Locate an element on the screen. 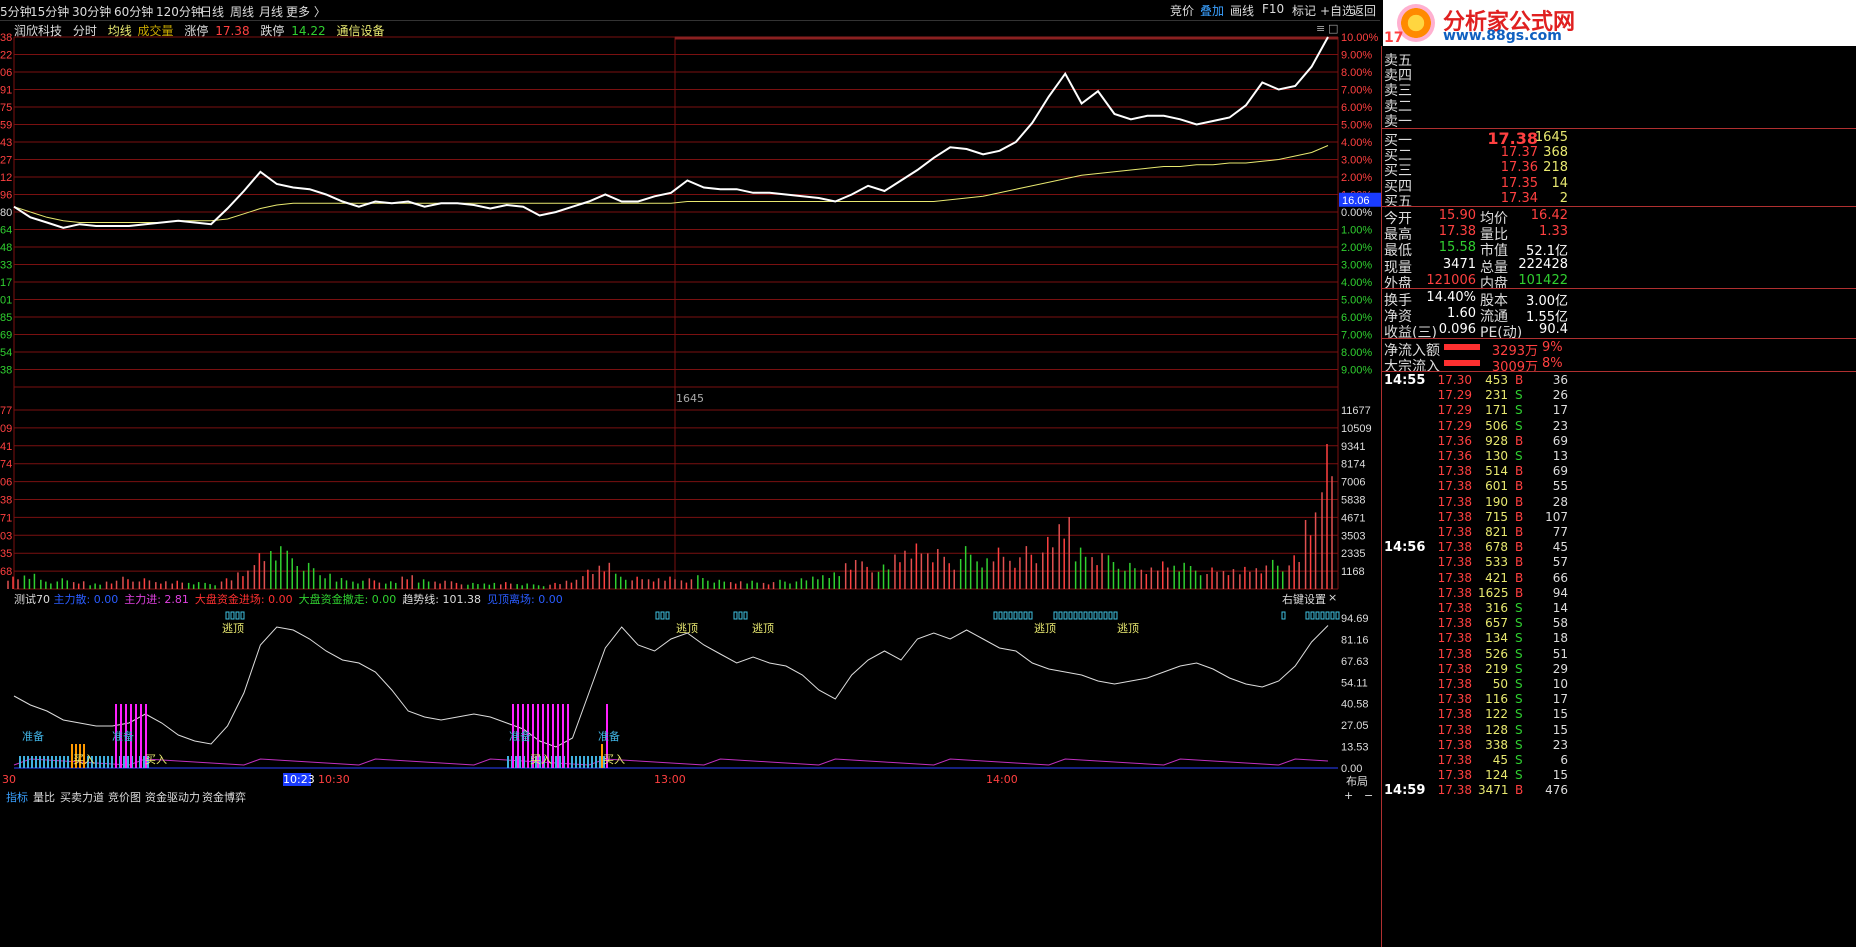  pct-axis-label: 6.00% is located at coordinates (1356, 318).